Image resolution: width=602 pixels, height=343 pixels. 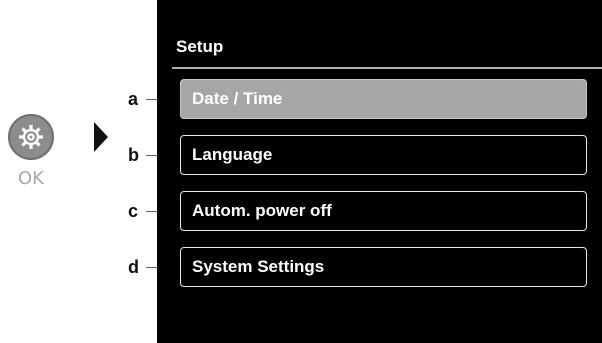 I want to click on menu-item-system-settings: System Settings, so click(x=383, y=267).